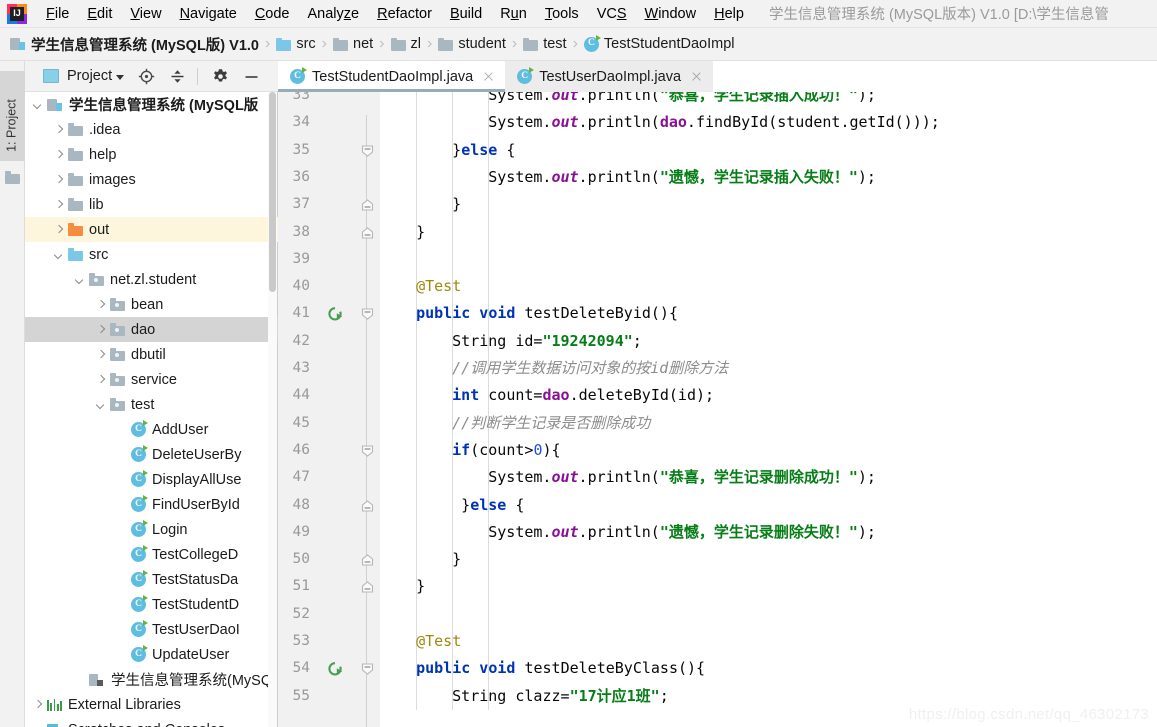 This screenshot has height=727, width=1157. Describe the element at coordinates (296, 44) in the screenshot. I see `breadcrumb-item-1: src` at that location.